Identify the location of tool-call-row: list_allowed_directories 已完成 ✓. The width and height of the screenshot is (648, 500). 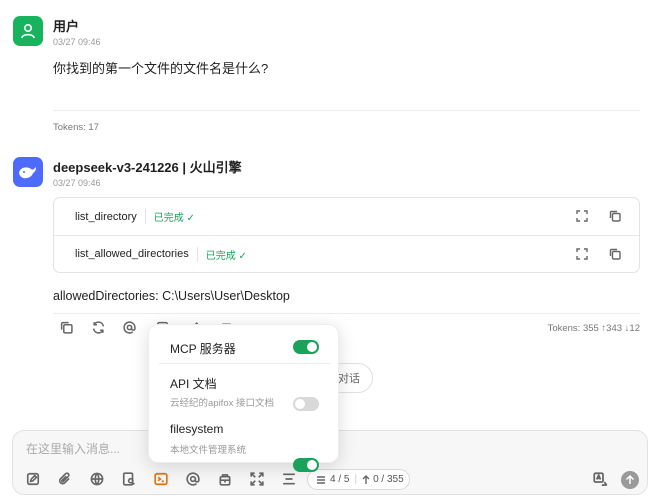
(346, 253).